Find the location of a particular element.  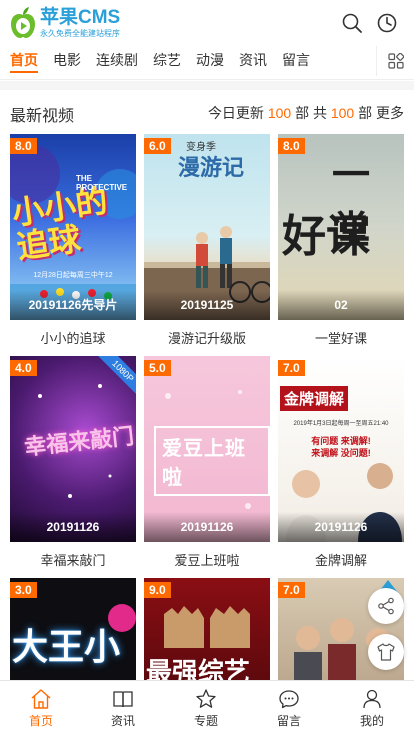

video-card: 幸福来敲门 1080P 4.0 20191126 幸福来敲门 is located at coordinates (73, 462).